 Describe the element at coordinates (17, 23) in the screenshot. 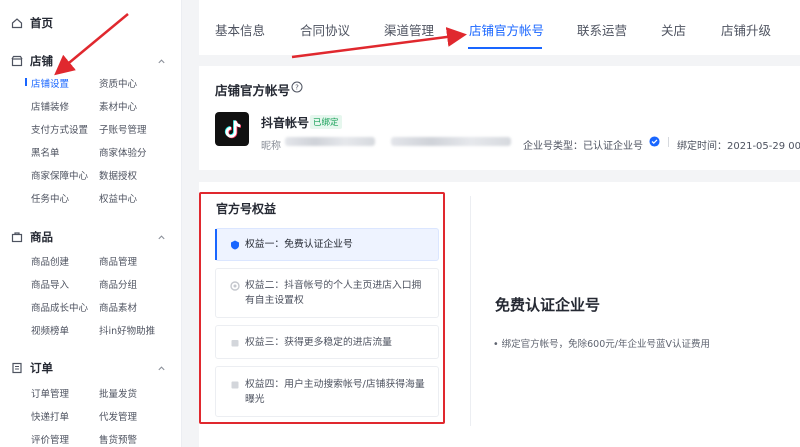

I see `home-icon` at that location.